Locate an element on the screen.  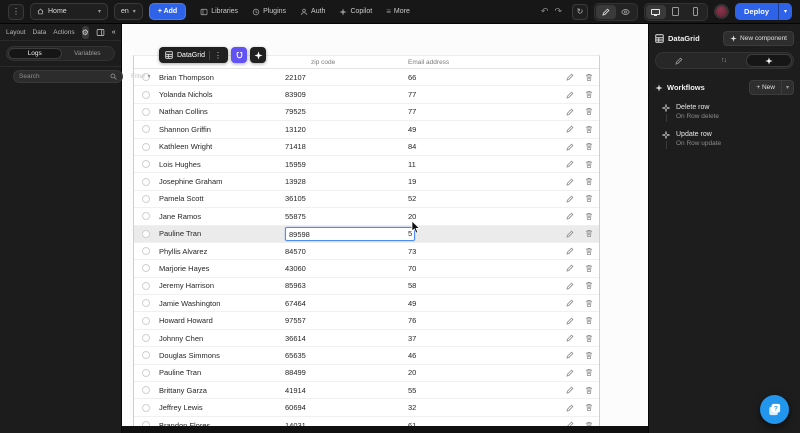
cell-email: 55 is located at coordinates (486, 390).